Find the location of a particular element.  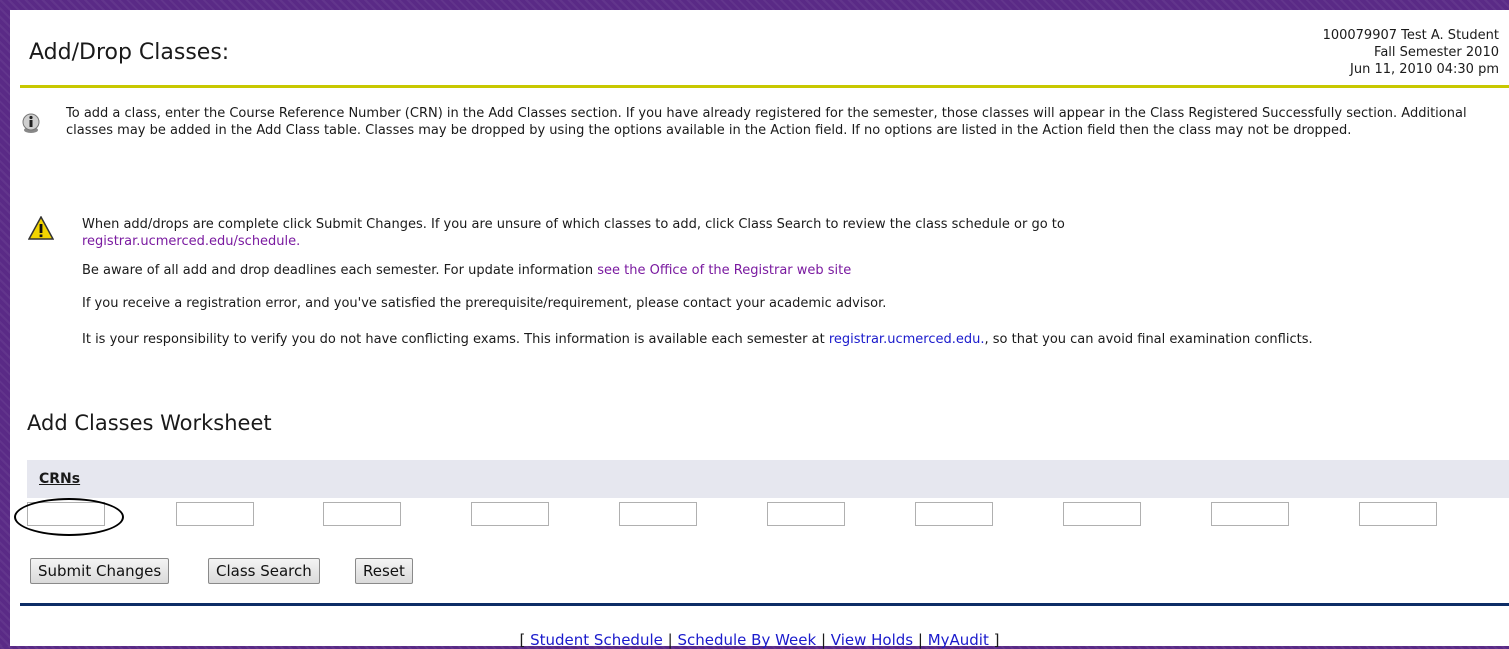

warning-icon is located at coordinates (41, 228).